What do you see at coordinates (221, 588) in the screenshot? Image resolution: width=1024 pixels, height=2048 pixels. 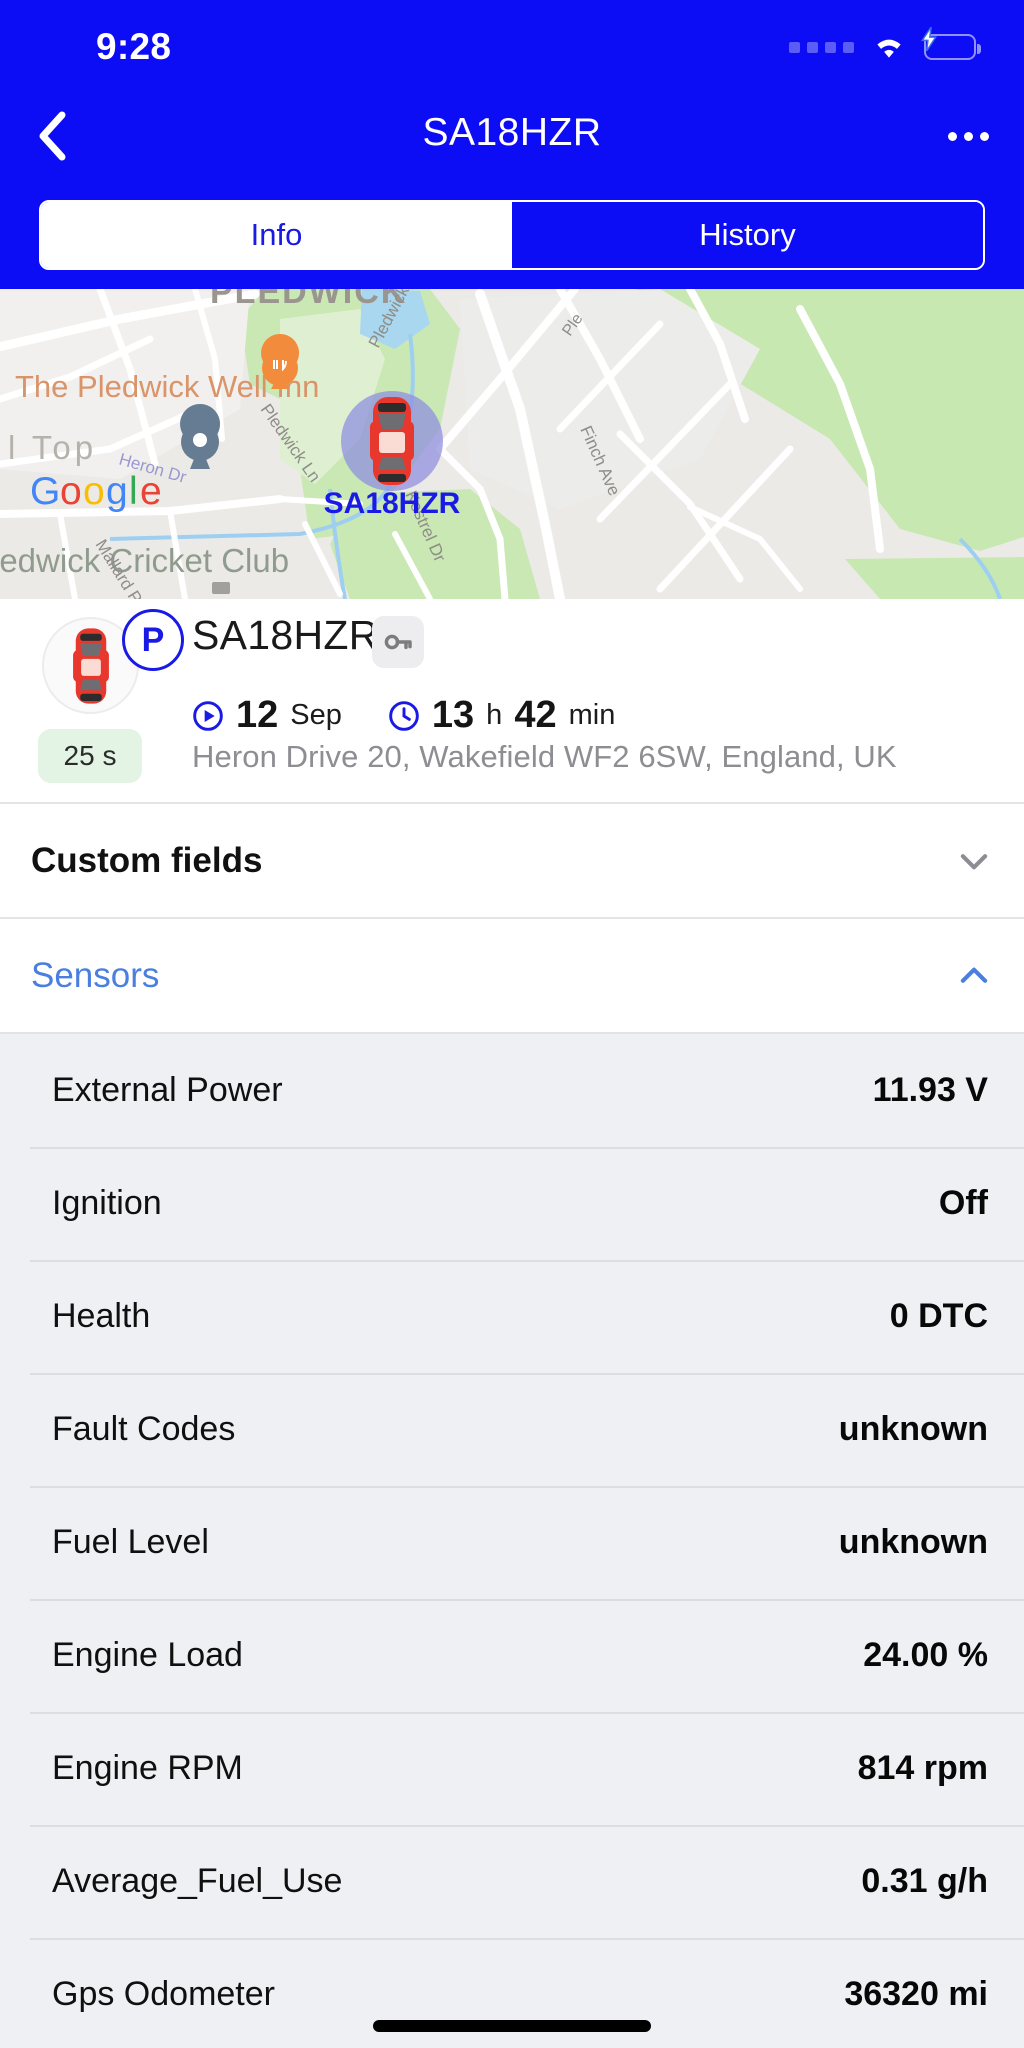 I see `map-small-icon` at bounding box center [221, 588].